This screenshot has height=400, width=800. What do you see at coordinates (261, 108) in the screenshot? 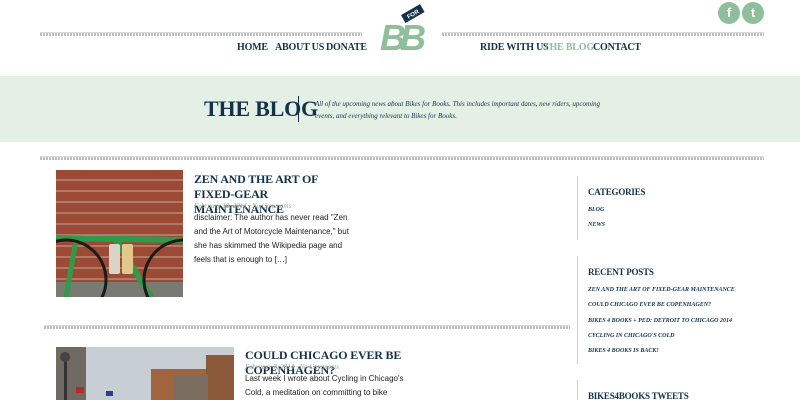
I see `page-title: THE BLOG` at bounding box center [261, 108].